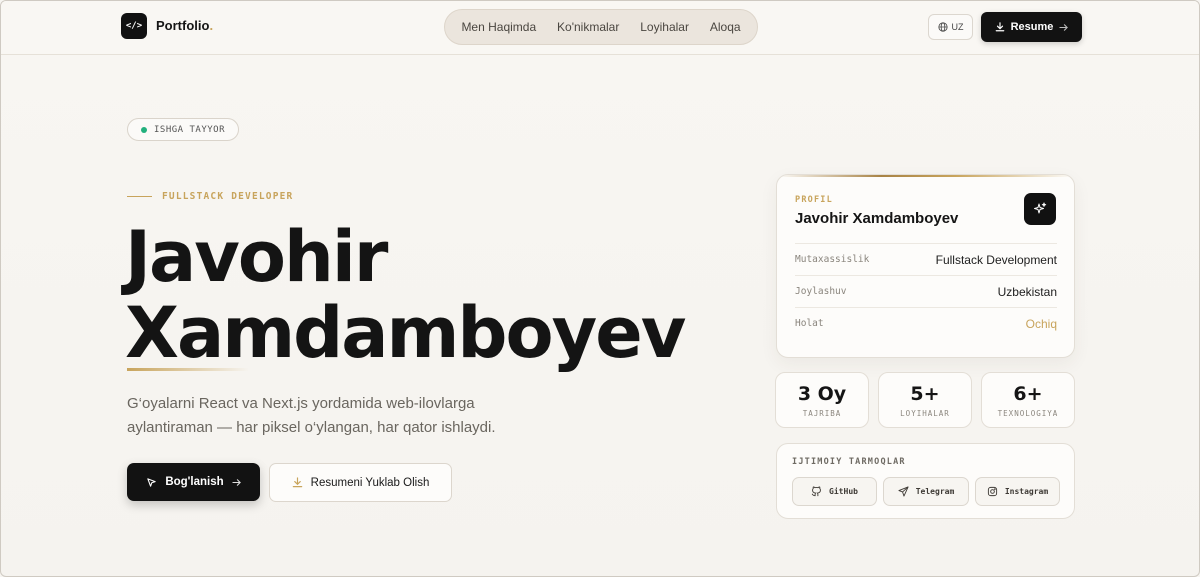 The height and width of the screenshot is (577, 1200). Describe the element at coordinates (903, 491) in the screenshot. I see `send-icon` at that location.